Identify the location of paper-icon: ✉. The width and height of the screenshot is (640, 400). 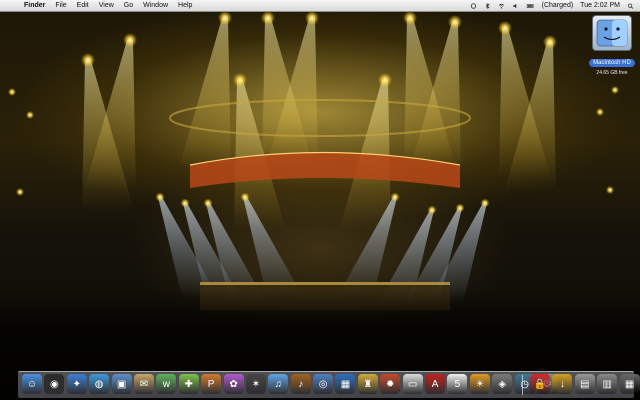
(143, 384).